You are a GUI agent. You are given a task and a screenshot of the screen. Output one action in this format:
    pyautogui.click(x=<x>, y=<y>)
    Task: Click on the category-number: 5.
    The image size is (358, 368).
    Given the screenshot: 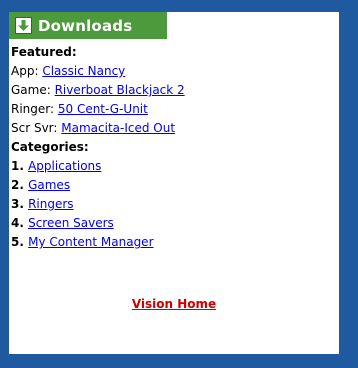 What is the action you would take?
    pyautogui.click(x=20, y=242)
    